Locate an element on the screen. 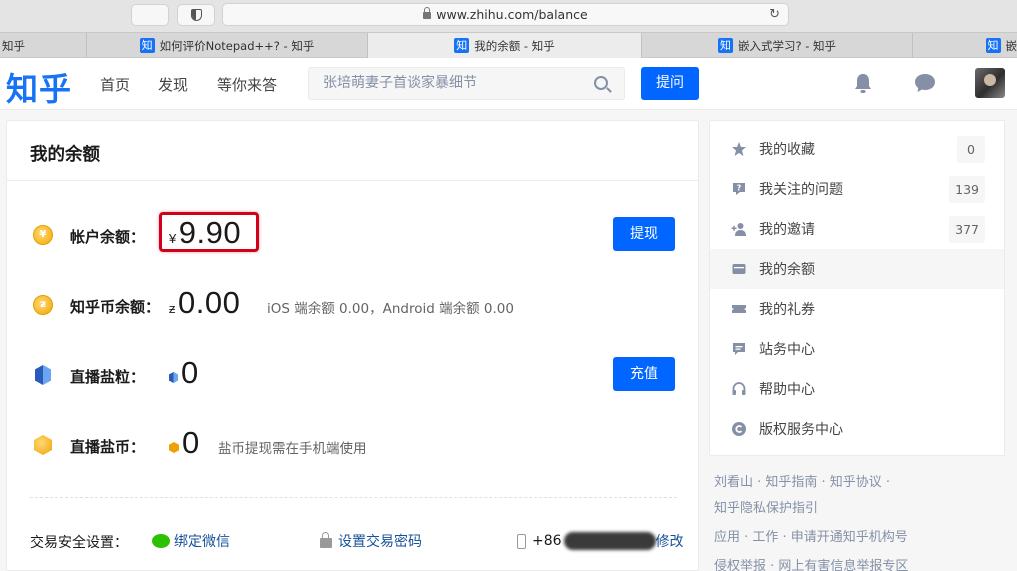 Image resolution: width=1017 pixels, height=571 pixels. modify-phone-link: 修改 is located at coordinates (670, 541).